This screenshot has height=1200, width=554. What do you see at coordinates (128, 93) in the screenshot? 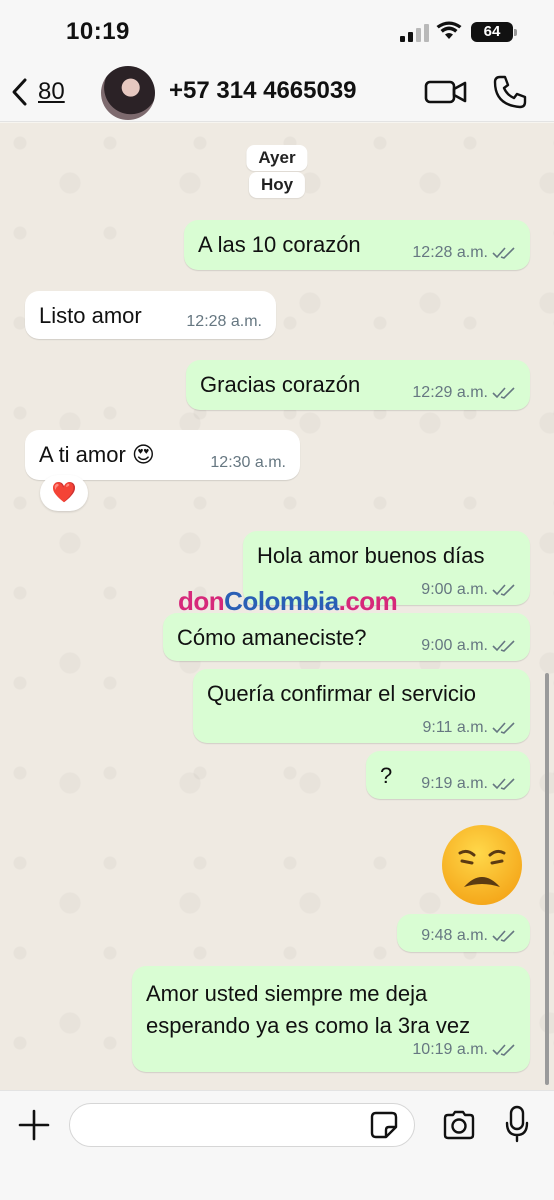
I see `contact-avatar` at bounding box center [128, 93].